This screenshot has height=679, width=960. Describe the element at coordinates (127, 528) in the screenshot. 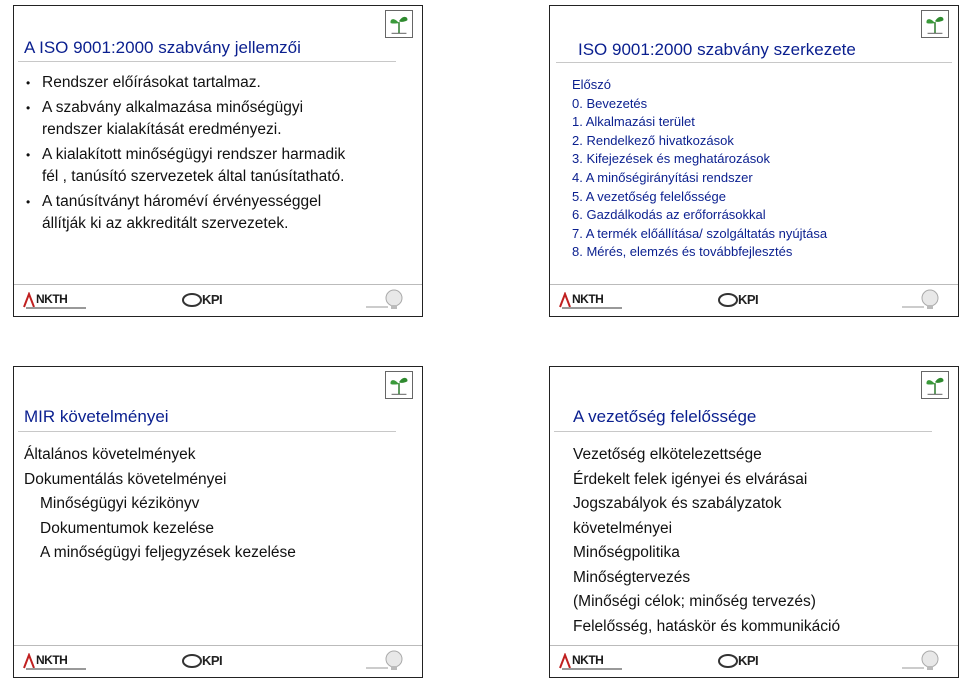

I see `list-item: Dokumentumok kezelése` at that location.